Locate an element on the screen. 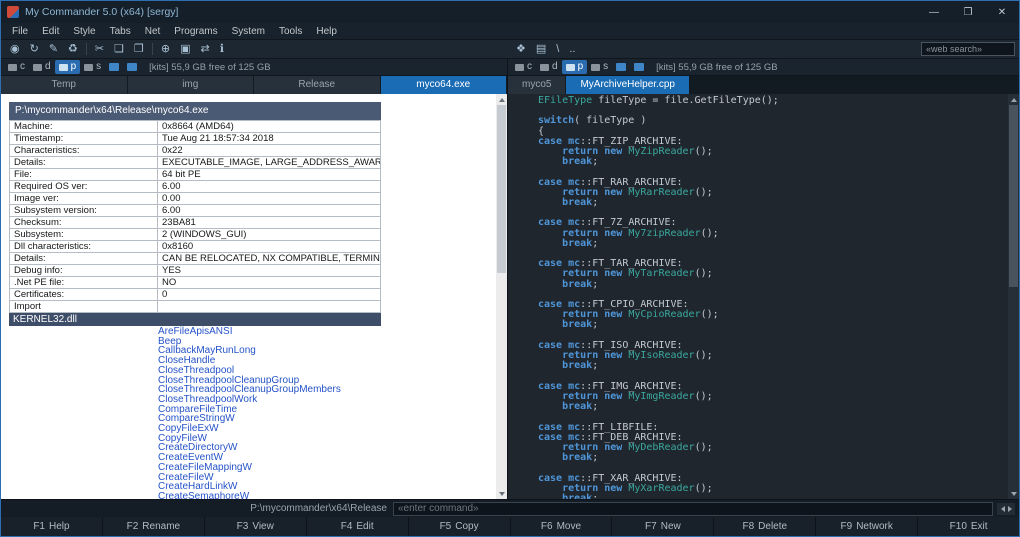 The image size is (1020, 537). delete-icon: ♻ is located at coordinates (73, 49).